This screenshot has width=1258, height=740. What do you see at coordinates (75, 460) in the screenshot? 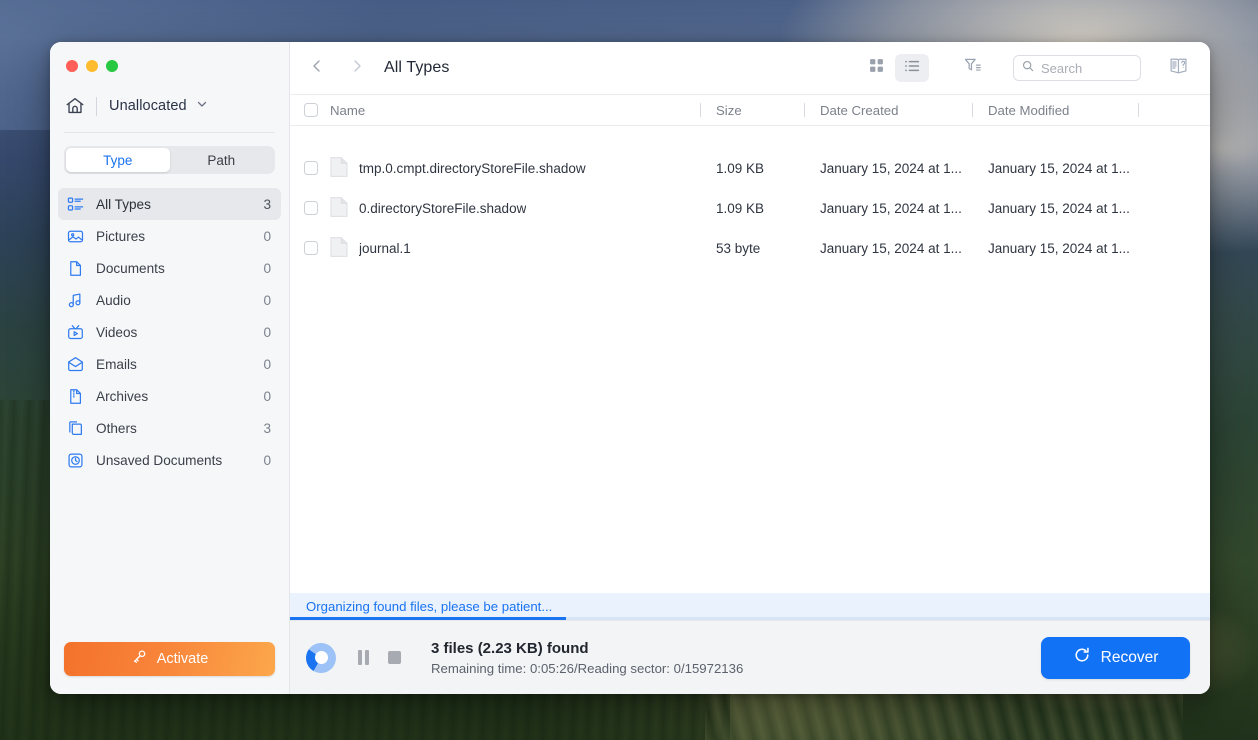
I see `unsaved-documents-icon` at bounding box center [75, 460].